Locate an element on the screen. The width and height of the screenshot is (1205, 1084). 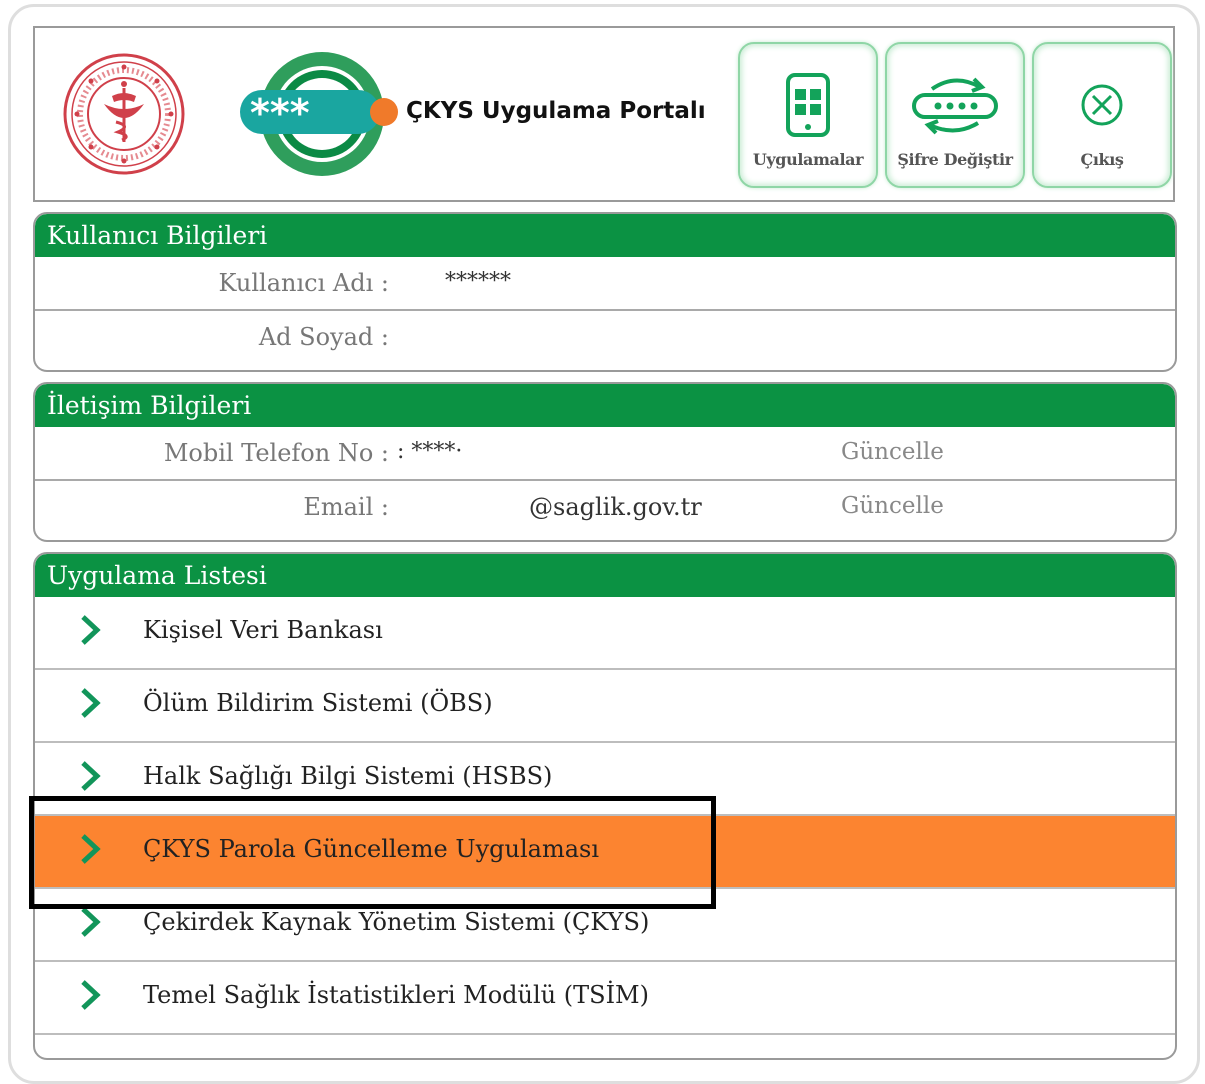
user-info-title: Kullanıcı Bilgileri is located at coordinates (605, 235).